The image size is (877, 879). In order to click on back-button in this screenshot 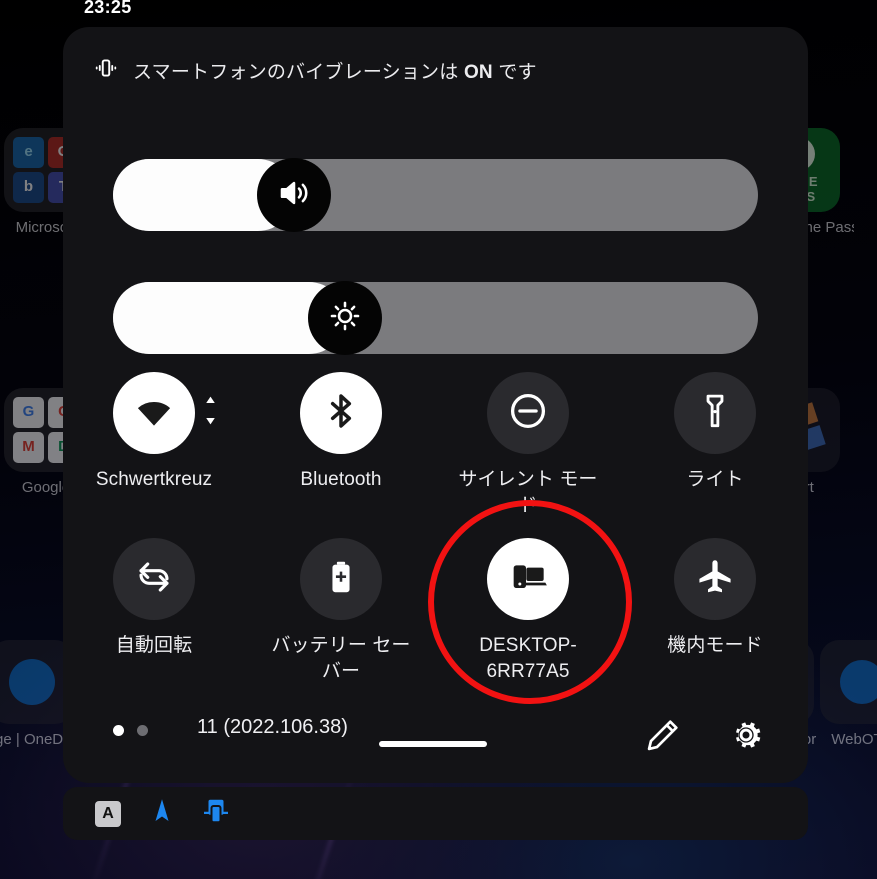, I will do `click(162, 814)`.